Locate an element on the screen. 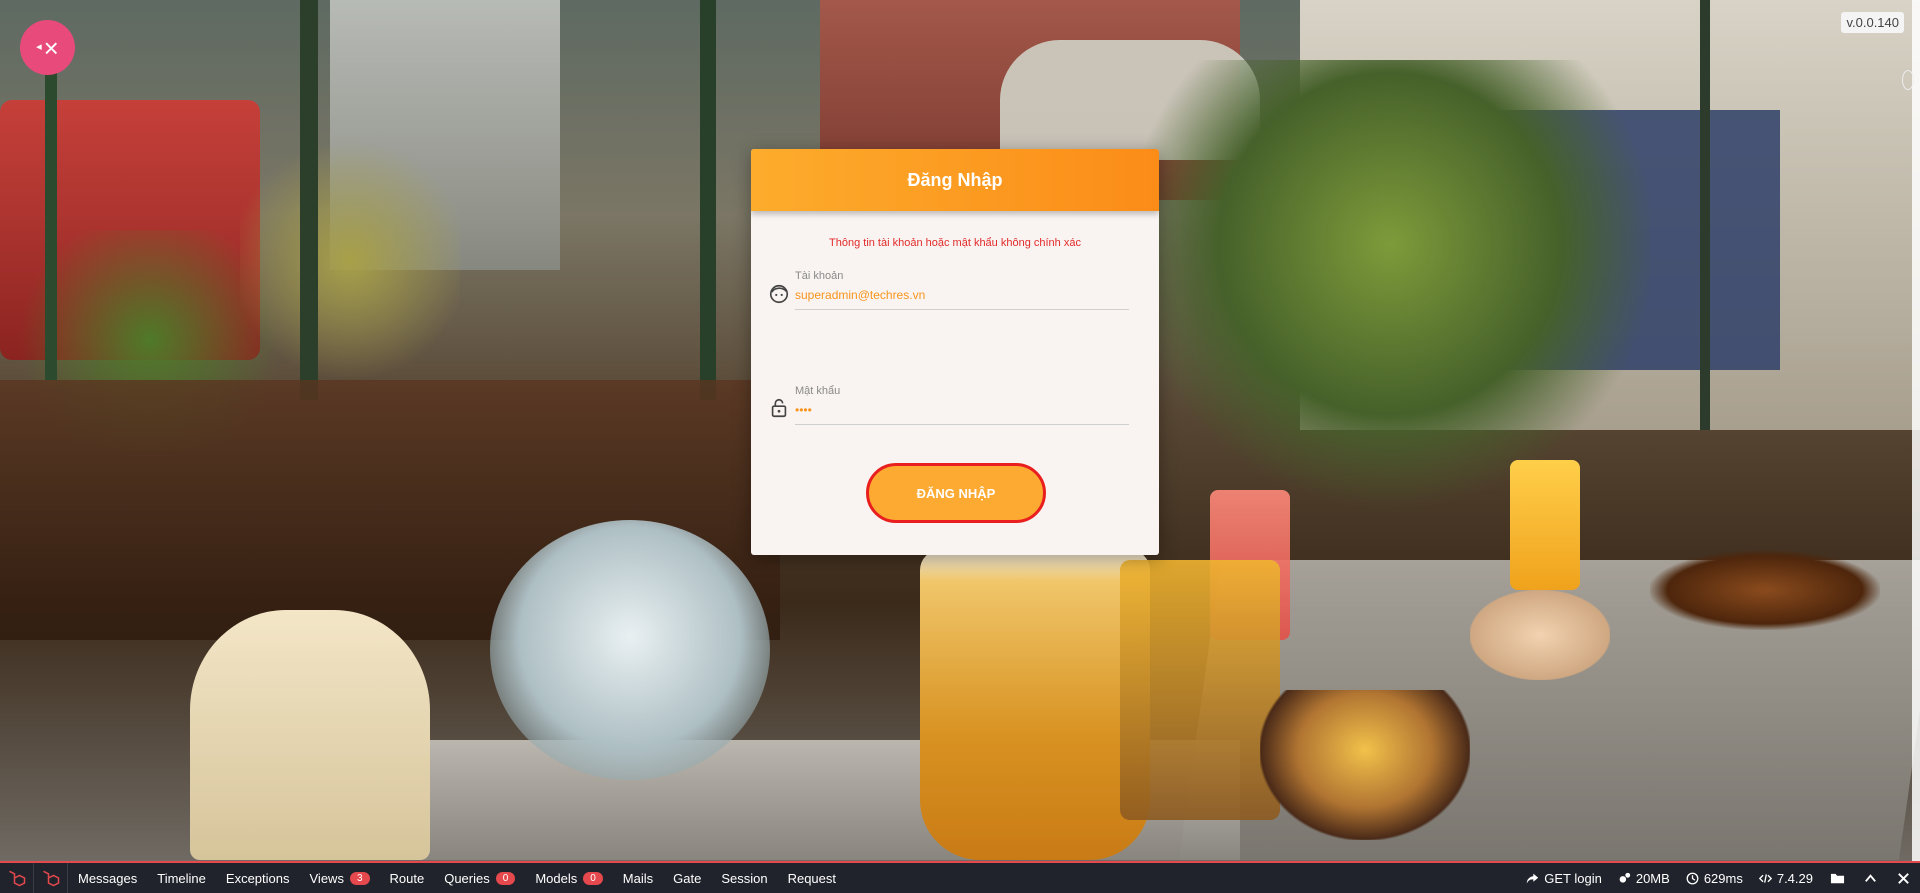 Image resolution: width=1920 pixels, height=893 pixels. cogs-icon is located at coordinates (1625, 877).